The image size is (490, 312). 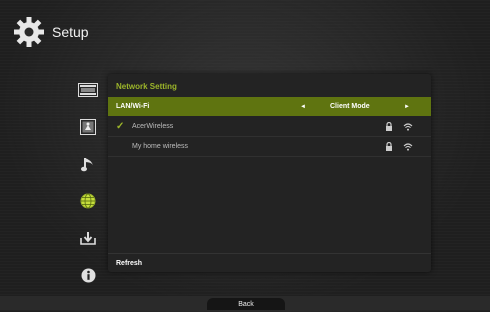 I want to click on back-button: Back, so click(x=246, y=304).